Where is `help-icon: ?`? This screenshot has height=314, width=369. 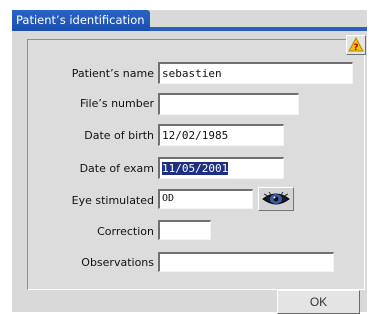
help-icon: ? is located at coordinates (356, 45).